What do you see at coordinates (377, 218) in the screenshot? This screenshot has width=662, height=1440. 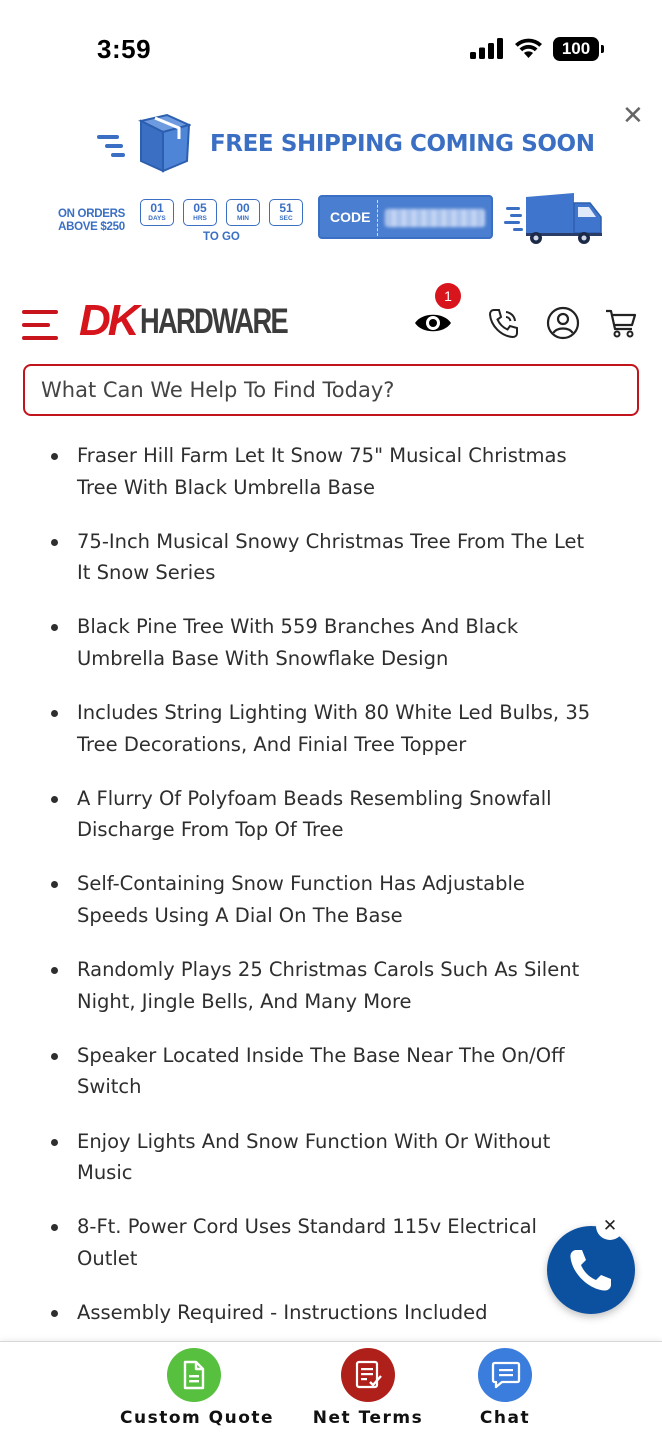 I see `promo-code-divider` at bounding box center [377, 218].